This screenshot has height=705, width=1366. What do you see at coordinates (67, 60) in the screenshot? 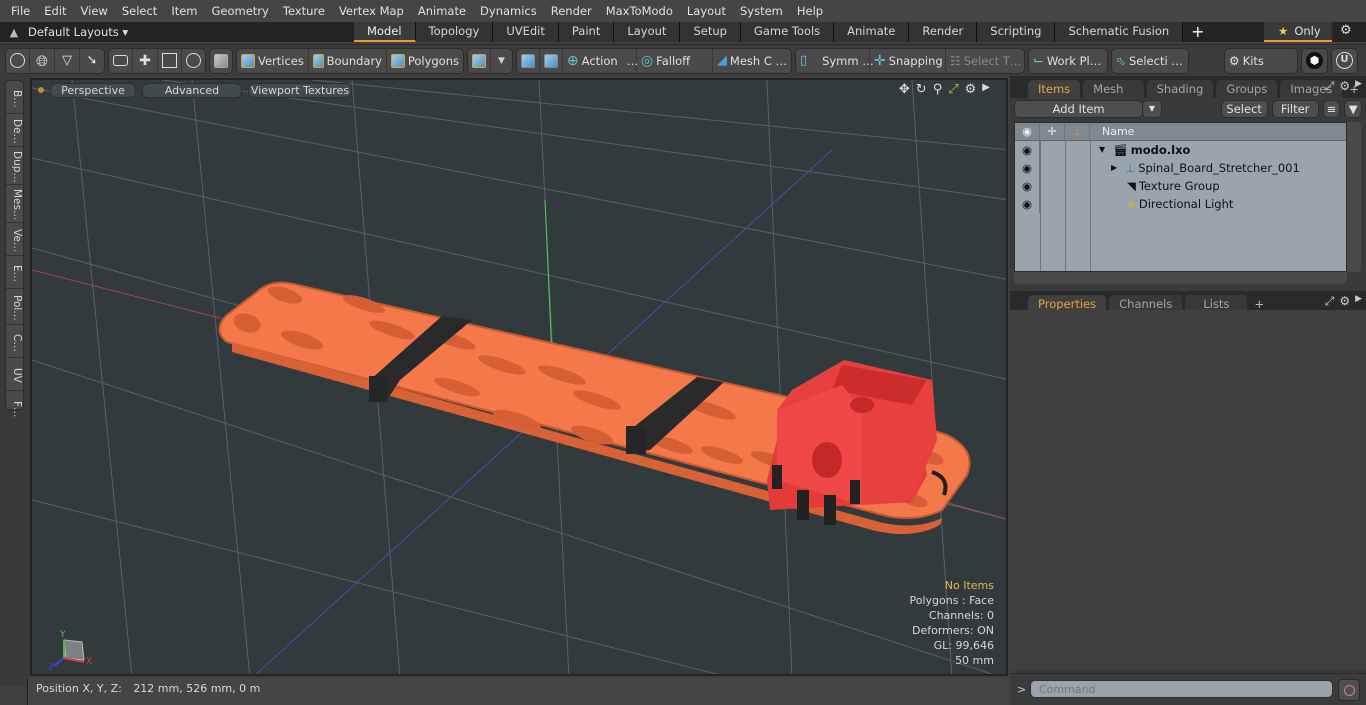
I see `pen-tool-button: ▽` at bounding box center [67, 60].